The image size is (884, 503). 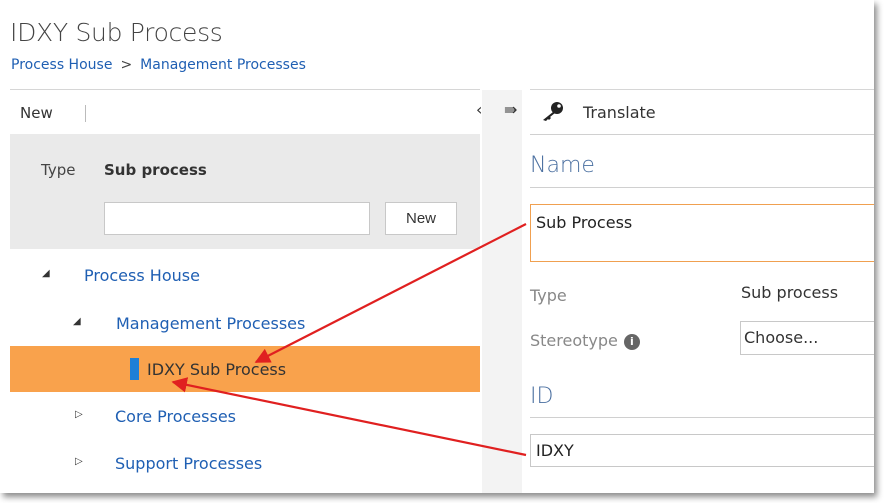 What do you see at coordinates (574, 340) in the screenshot?
I see `stereotype-label-text: Stereotype` at bounding box center [574, 340].